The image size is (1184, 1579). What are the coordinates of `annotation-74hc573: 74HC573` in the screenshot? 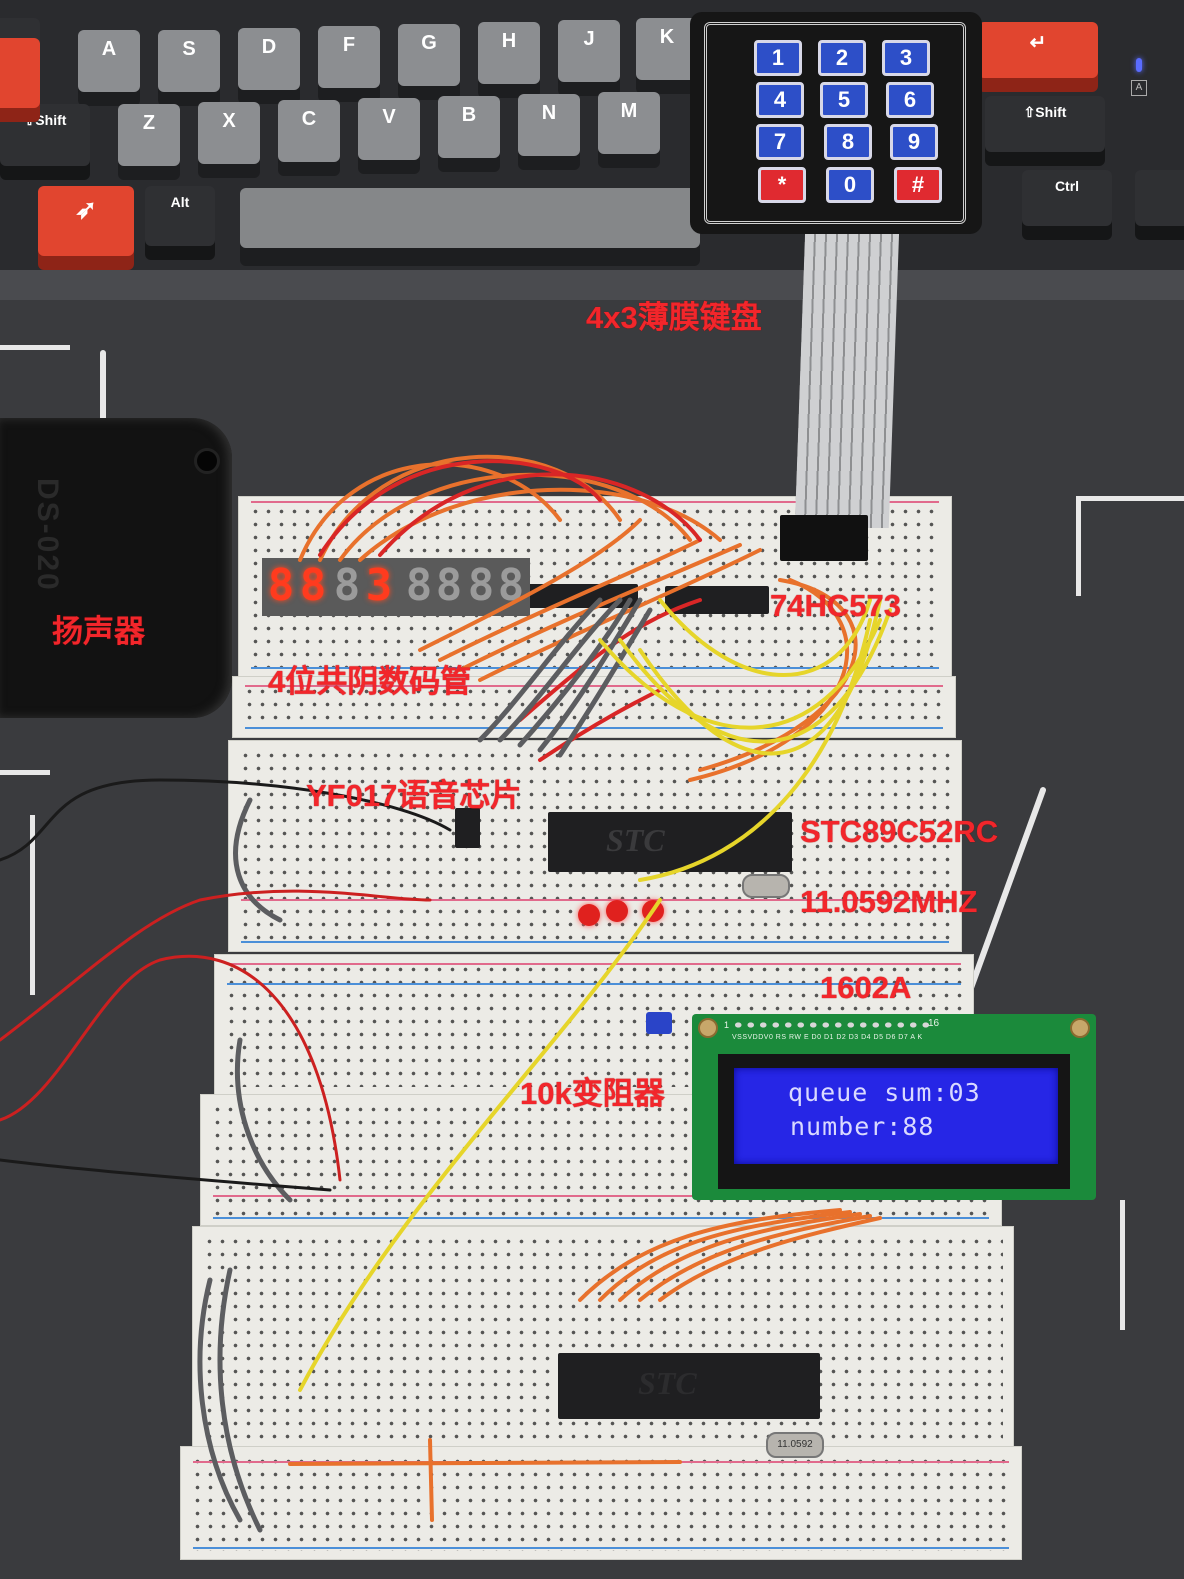 It's located at (835, 605).